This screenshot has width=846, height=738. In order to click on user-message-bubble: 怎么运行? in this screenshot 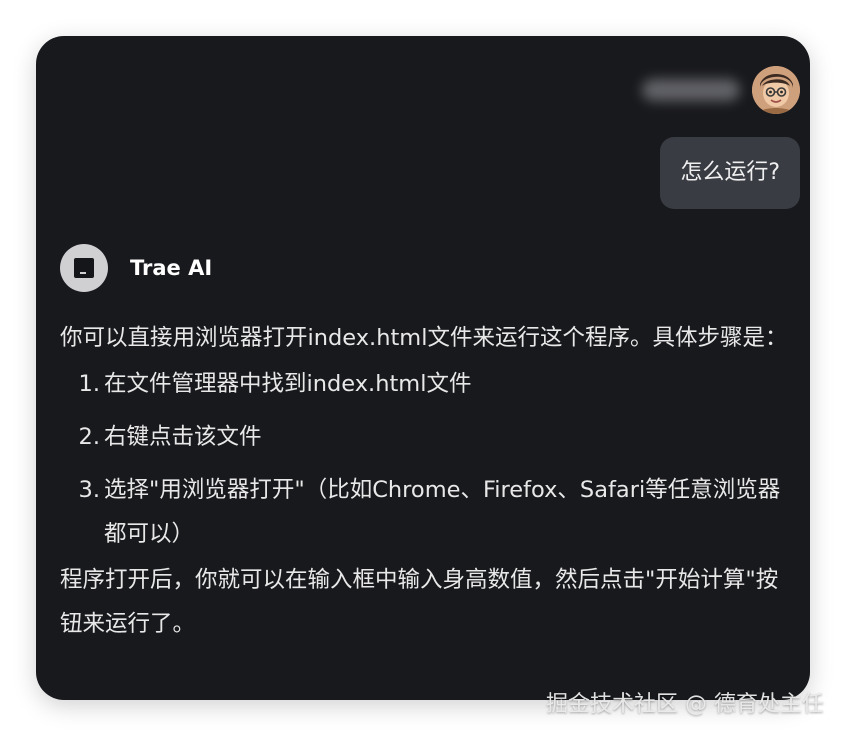, I will do `click(730, 173)`.